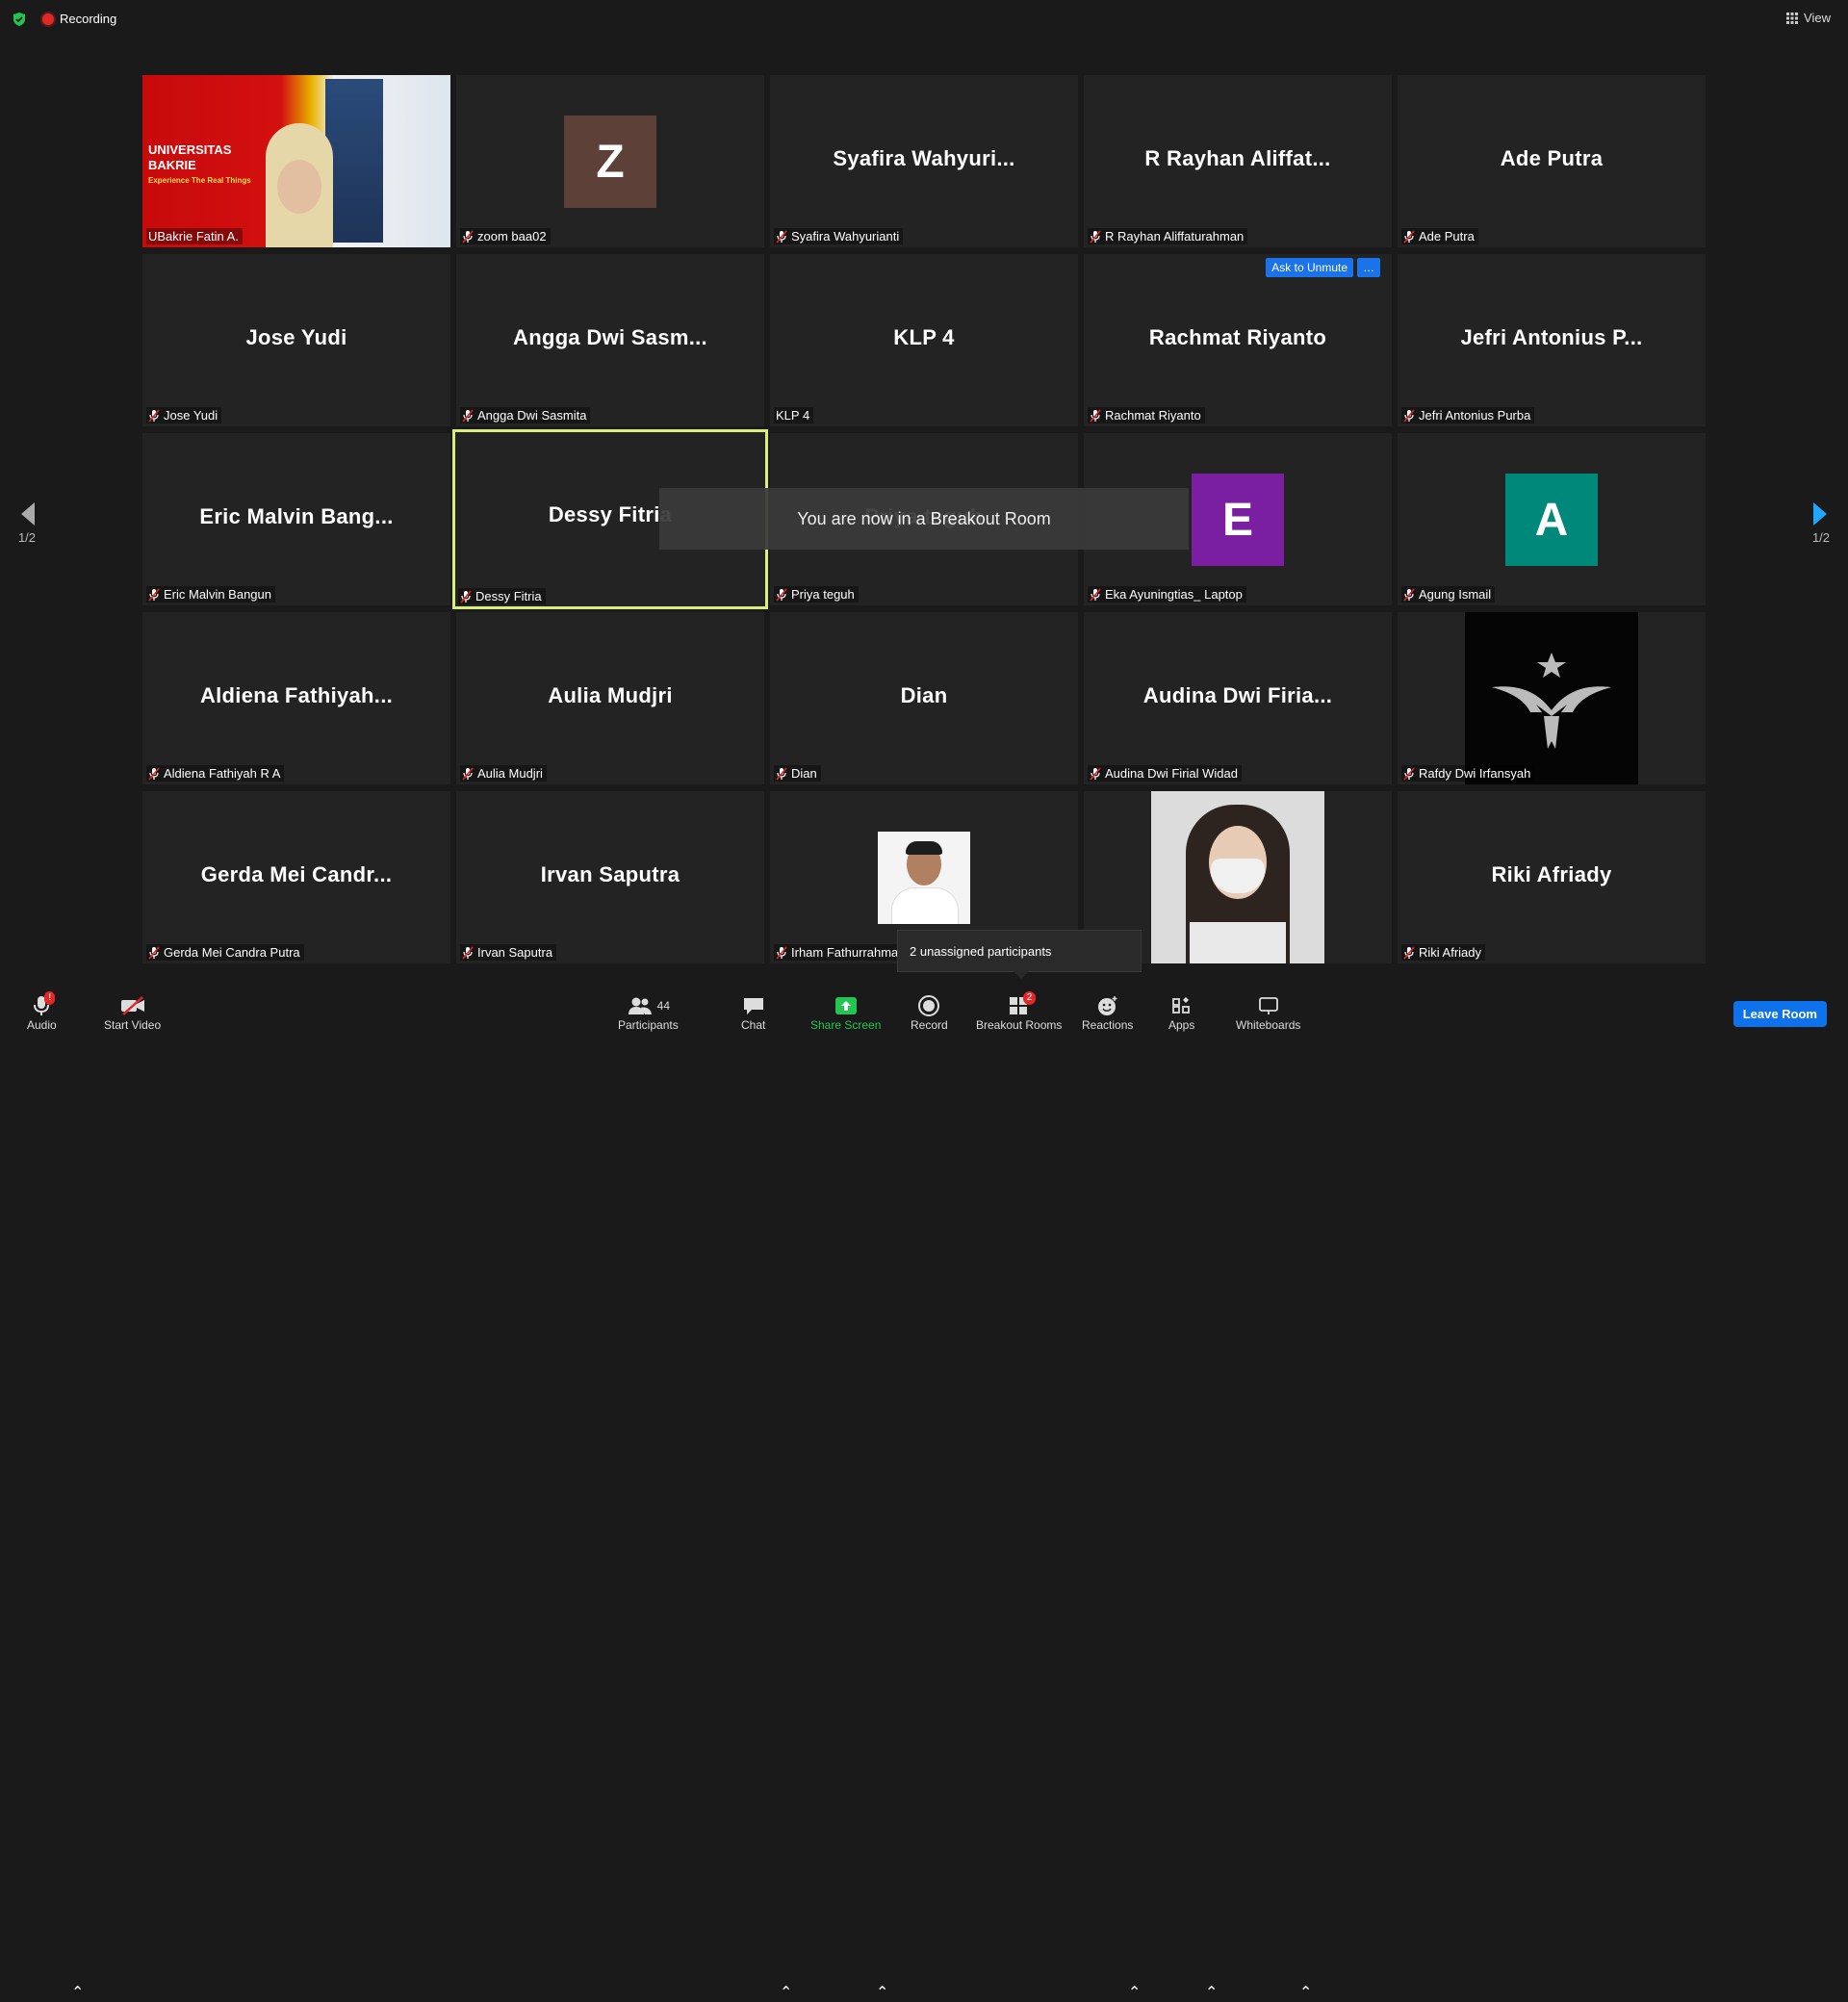 This screenshot has width=1848, height=2002. Describe the element at coordinates (1237, 877) in the screenshot. I see `profile-photo` at that location.